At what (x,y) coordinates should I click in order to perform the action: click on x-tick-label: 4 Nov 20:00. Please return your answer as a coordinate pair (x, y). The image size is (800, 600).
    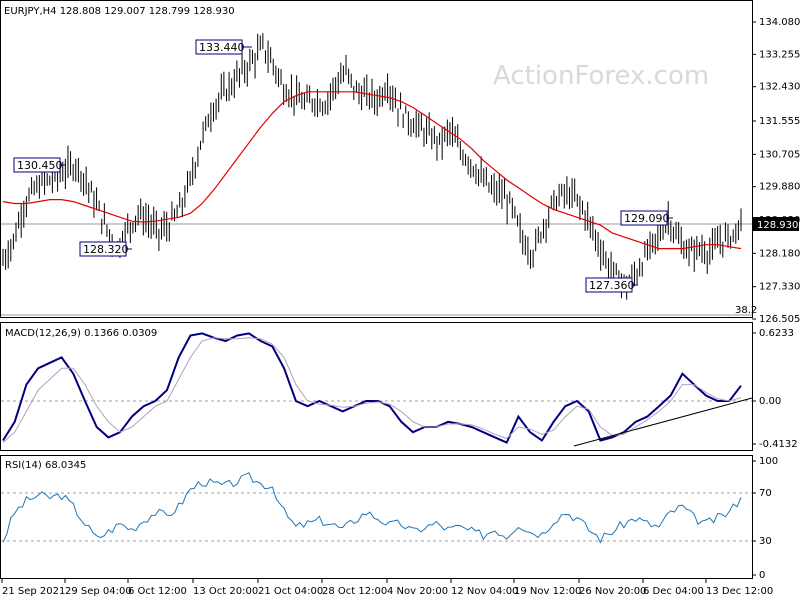
    Looking at the image, I should click on (417, 591).